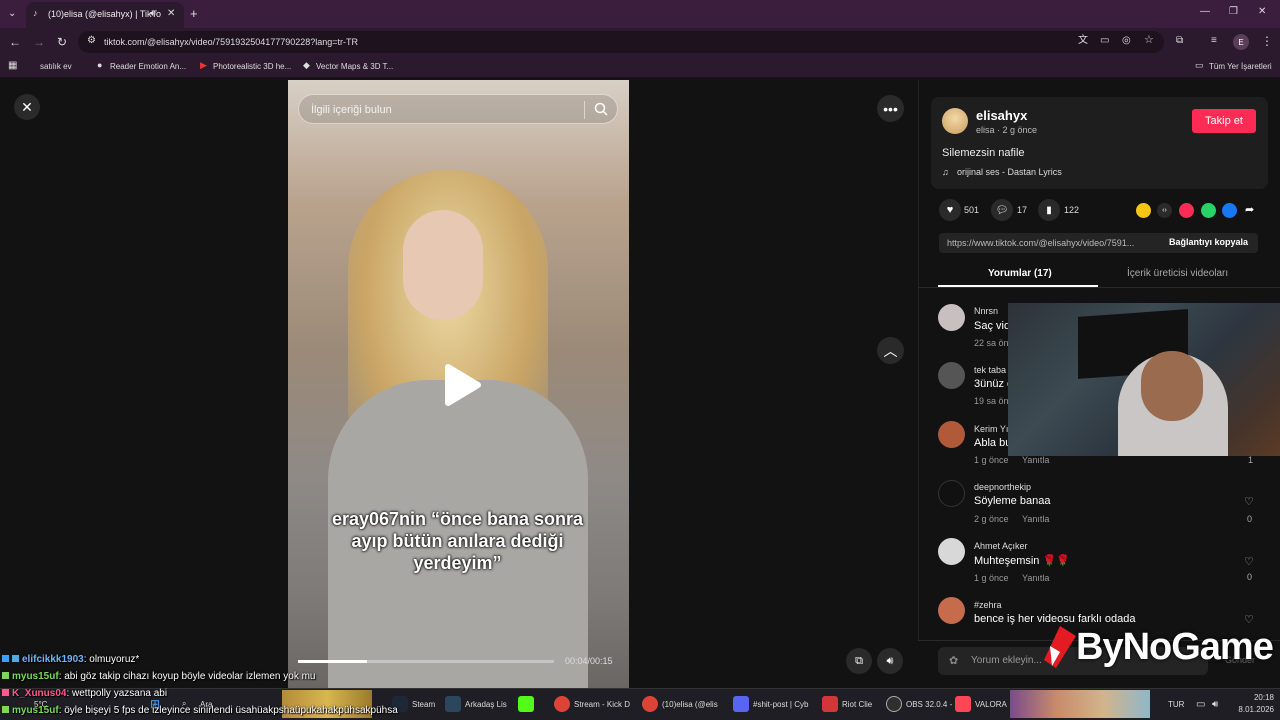  I want to click on maximize-icon: ❐, so click(1233, 12).